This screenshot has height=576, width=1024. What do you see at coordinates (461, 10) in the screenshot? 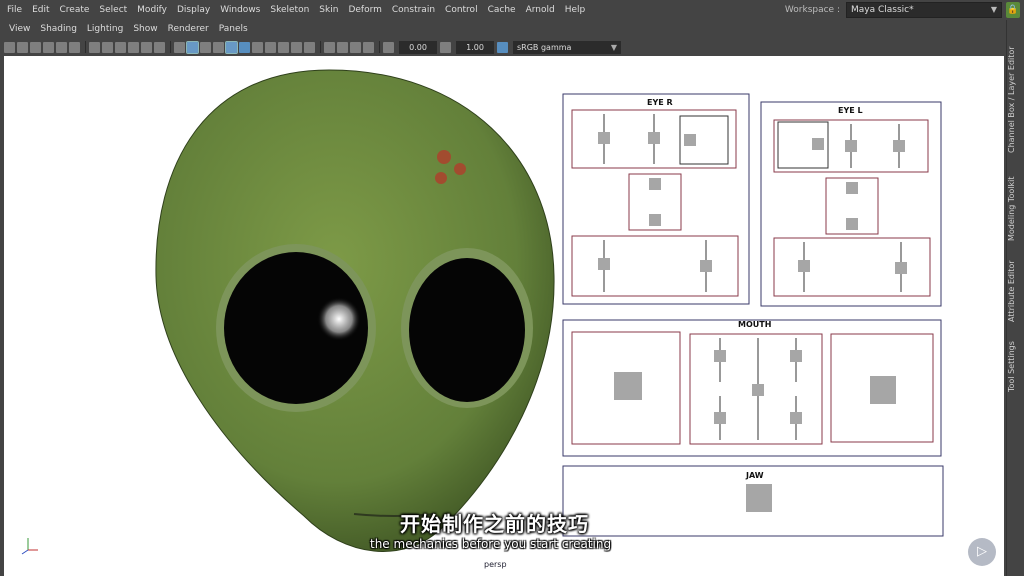
I see `menu-control: Control` at bounding box center [461, 10].